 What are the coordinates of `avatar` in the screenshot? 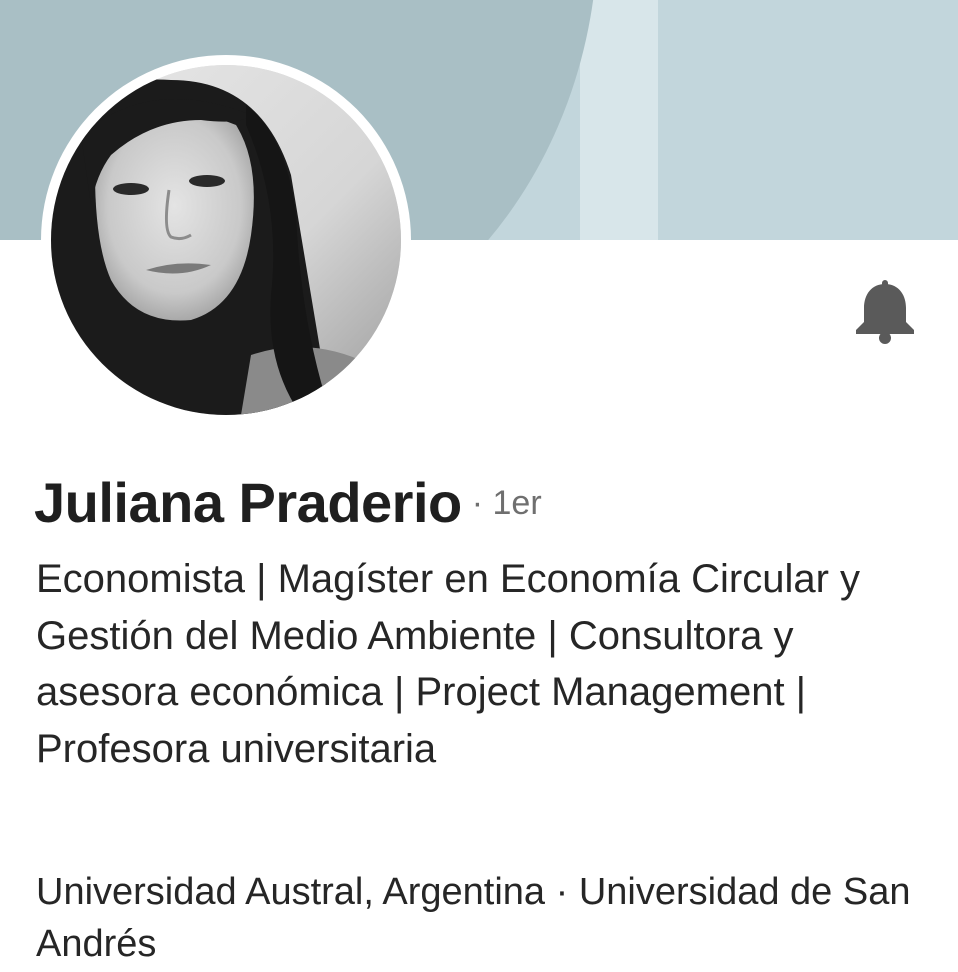 It's located at (226, 240).